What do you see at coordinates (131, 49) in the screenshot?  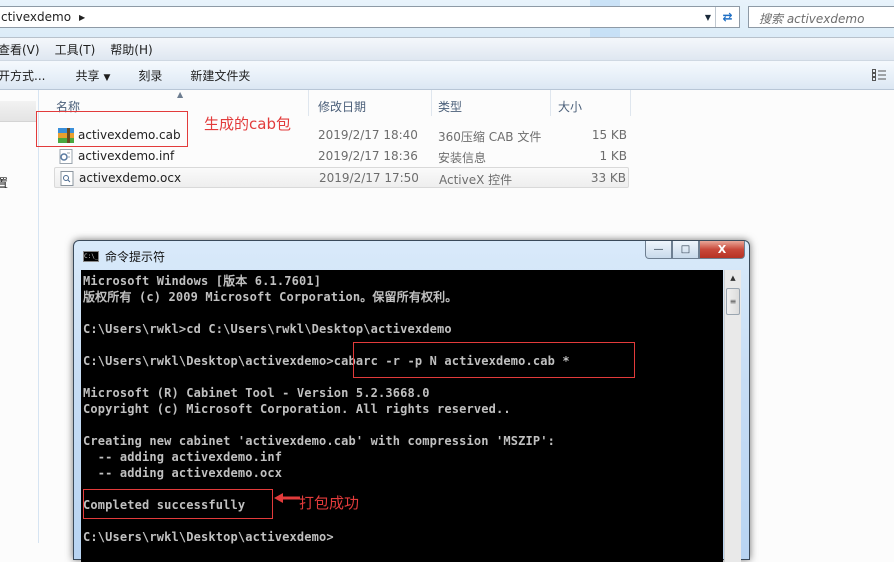 I see `menu-help: 帮助(H)` at bounding box center [131, 49].